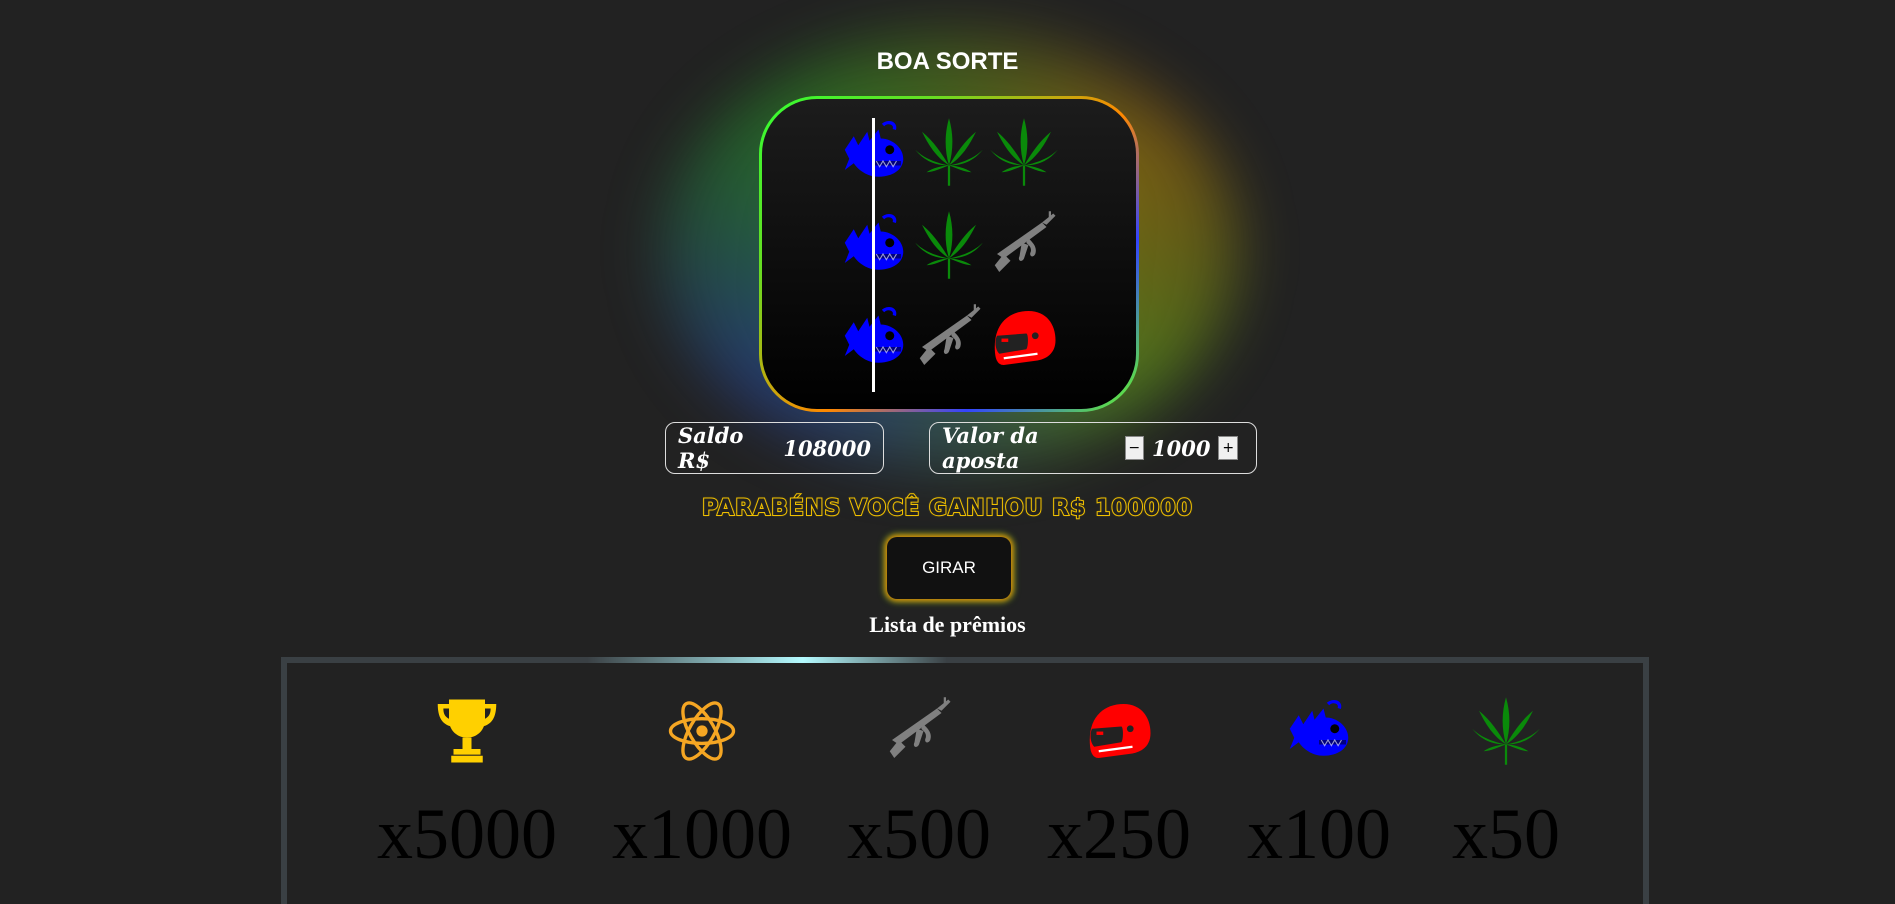 This screenshot has width=1895, height=904. I want to click on reel-symbol-helmet-icon, so click(1024, 338).